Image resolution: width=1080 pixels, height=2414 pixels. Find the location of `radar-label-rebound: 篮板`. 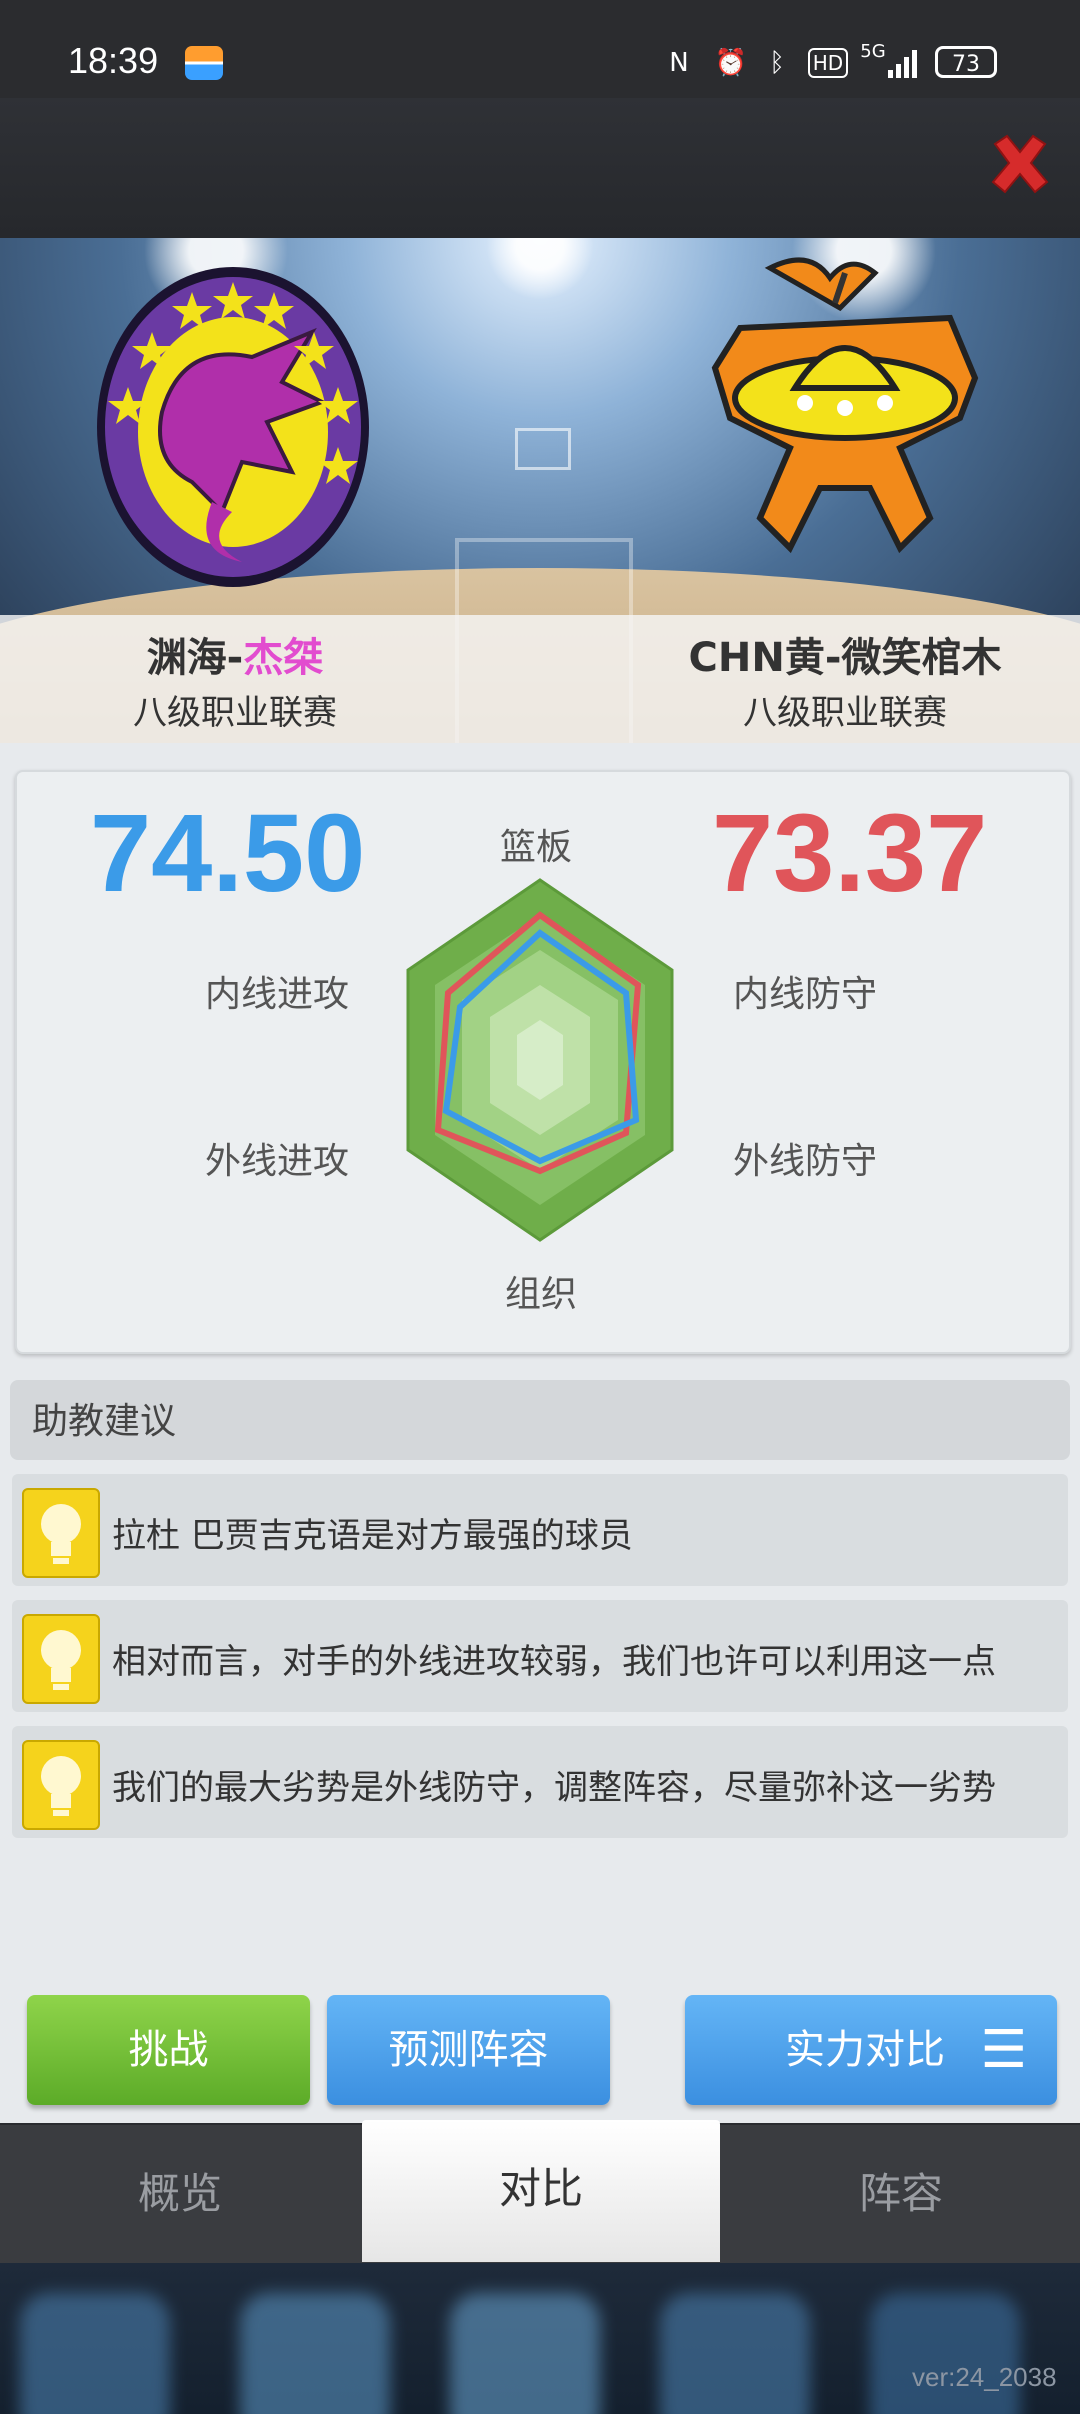

radar-label-rebound: 篮板 is located at coordinates (536, 847).